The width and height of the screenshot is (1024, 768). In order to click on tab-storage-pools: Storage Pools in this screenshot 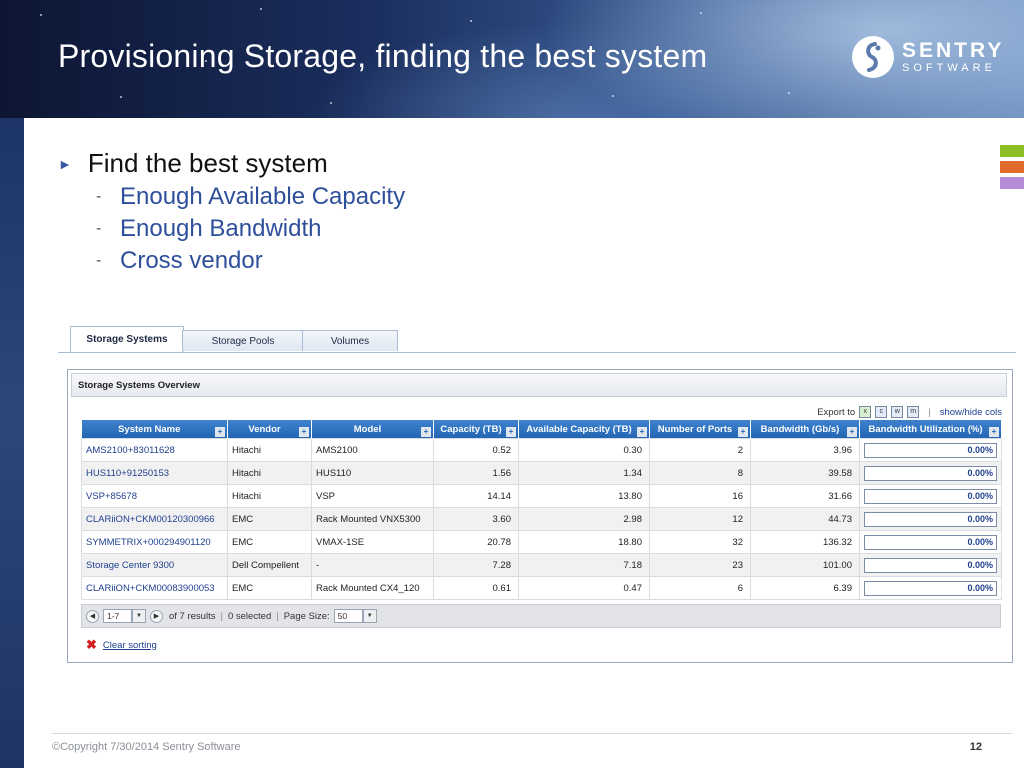, I will do `click(243, 340)`.